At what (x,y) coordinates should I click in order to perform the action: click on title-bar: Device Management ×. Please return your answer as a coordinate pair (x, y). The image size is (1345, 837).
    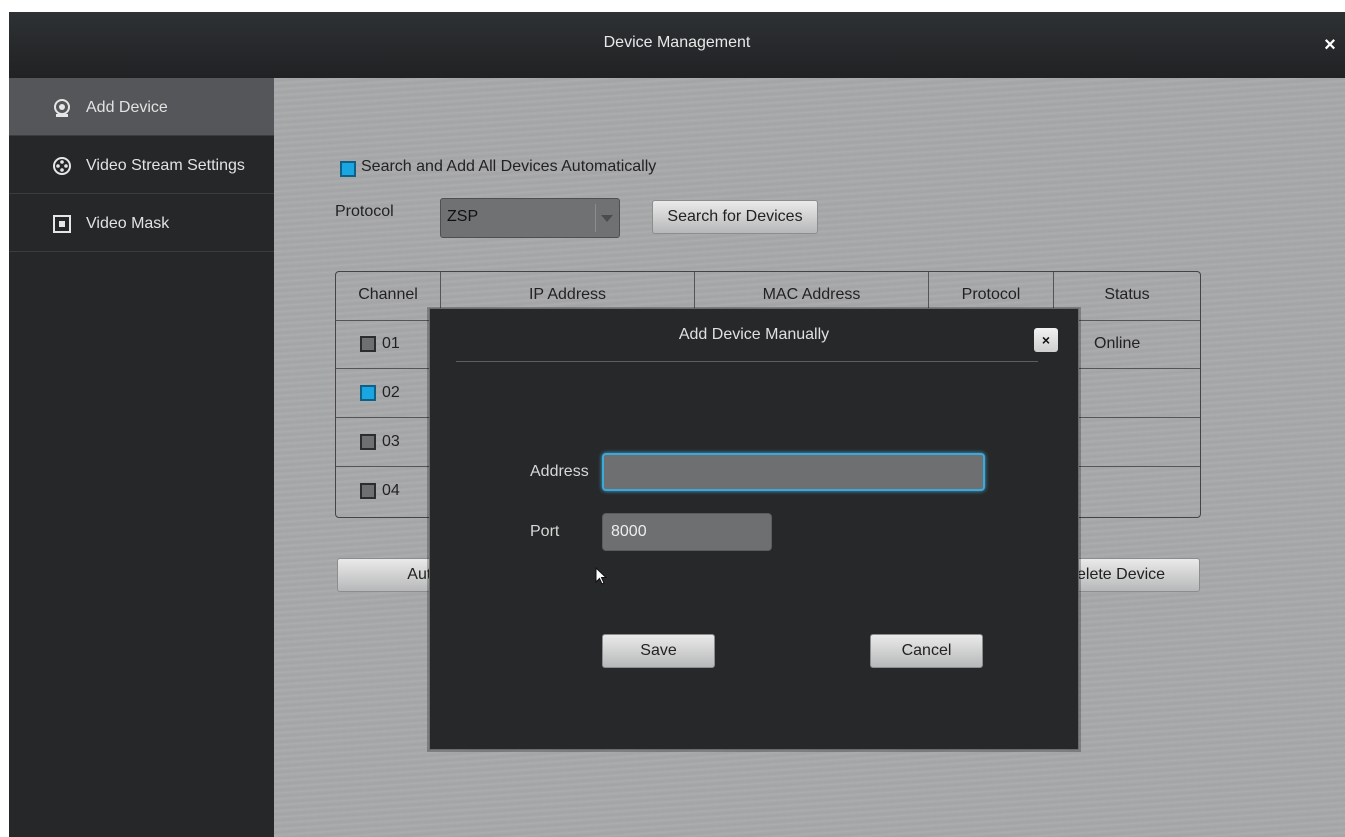
    Looking at the image, I should click on (677, 45).